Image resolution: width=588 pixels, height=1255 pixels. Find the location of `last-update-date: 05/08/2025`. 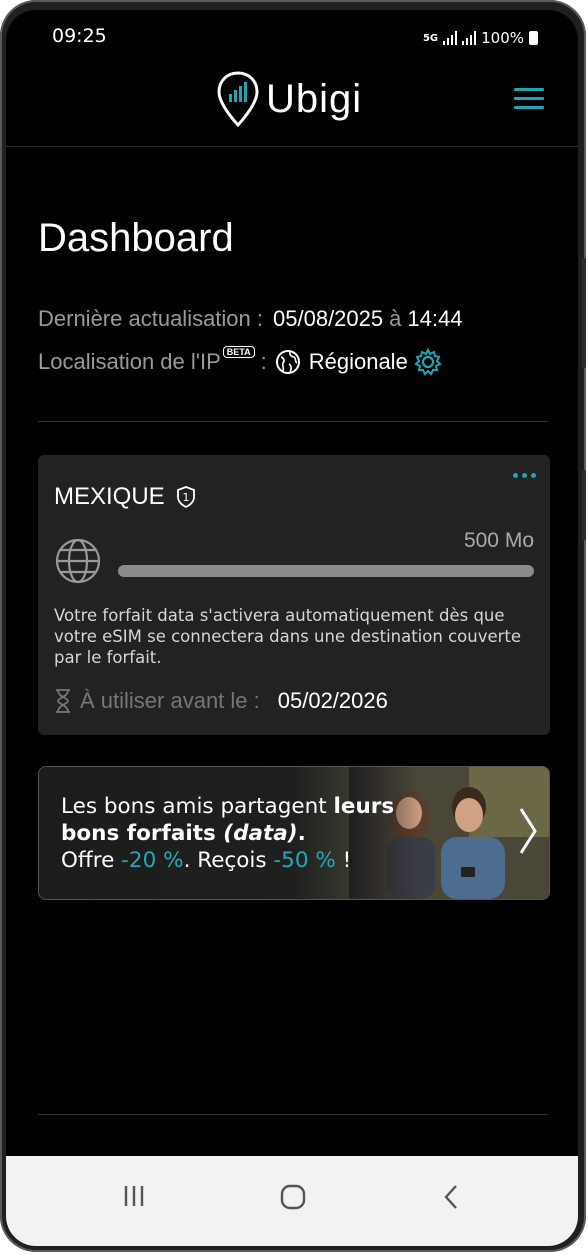

last-update-date: 05/08/2025 is located at coordinates (328, 318).